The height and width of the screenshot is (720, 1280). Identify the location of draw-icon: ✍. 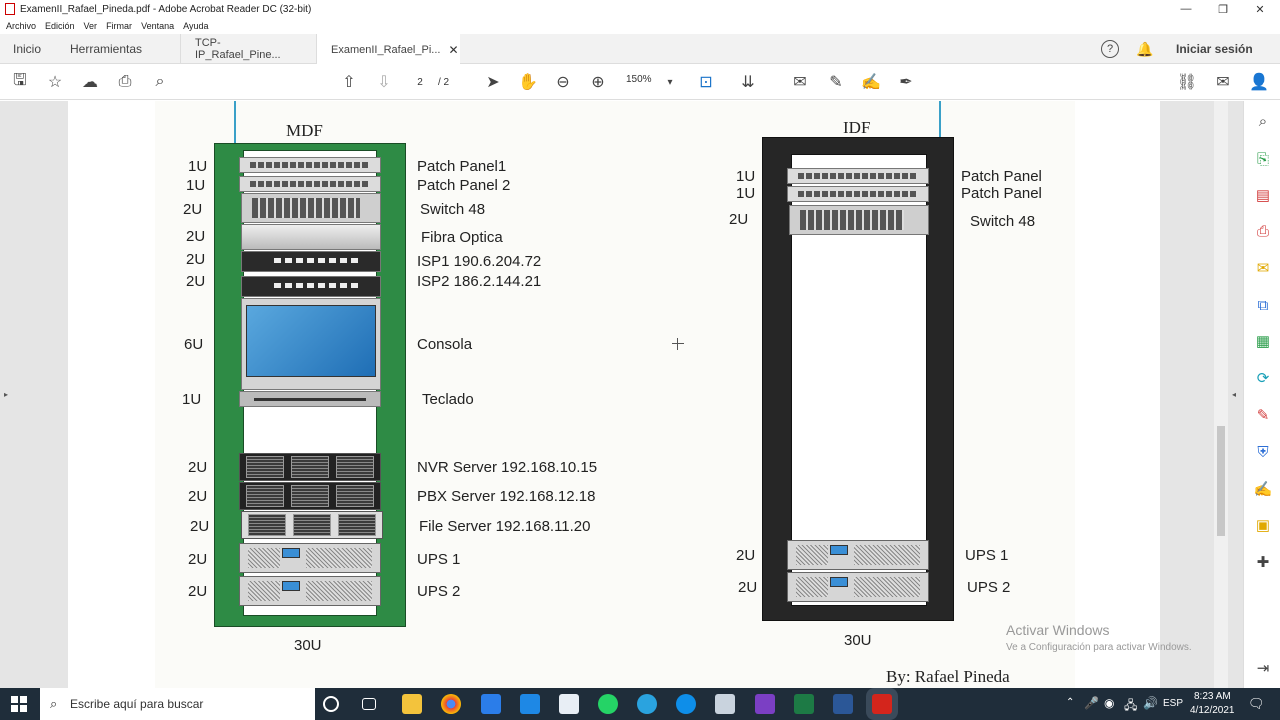
(871, 82).